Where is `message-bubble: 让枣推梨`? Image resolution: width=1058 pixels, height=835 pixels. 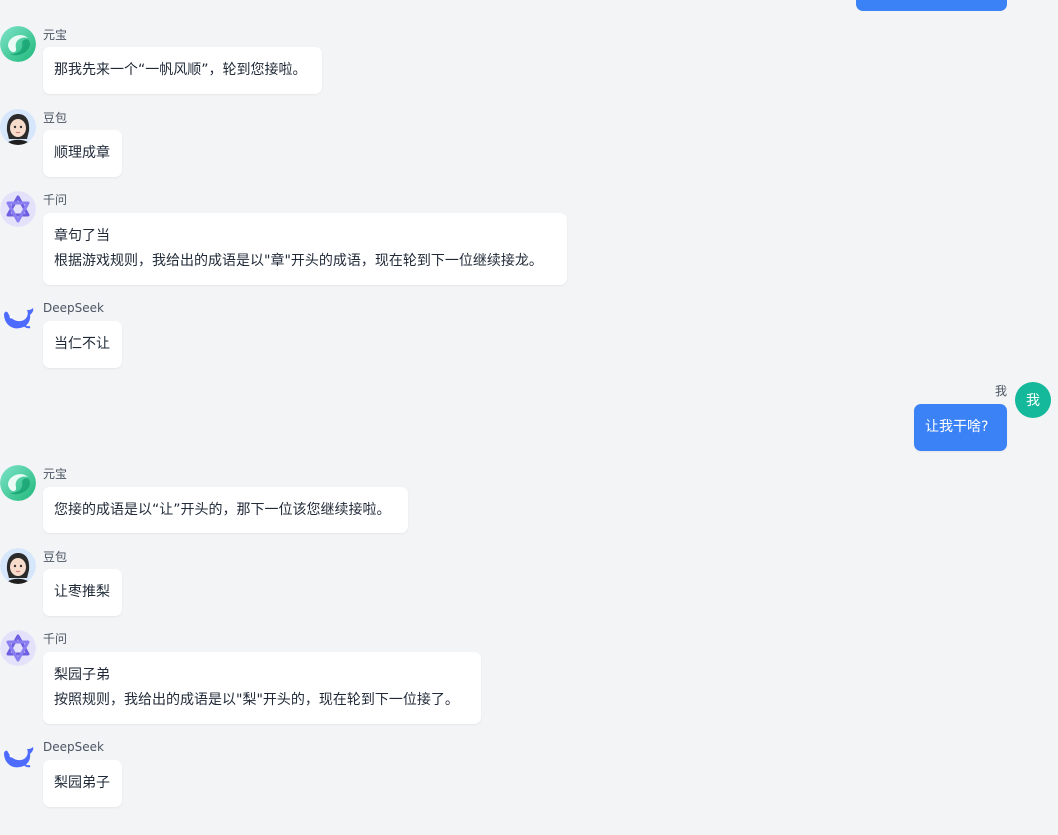 message-bubble: 让枣推梨 is located at coordinates (82, 592).